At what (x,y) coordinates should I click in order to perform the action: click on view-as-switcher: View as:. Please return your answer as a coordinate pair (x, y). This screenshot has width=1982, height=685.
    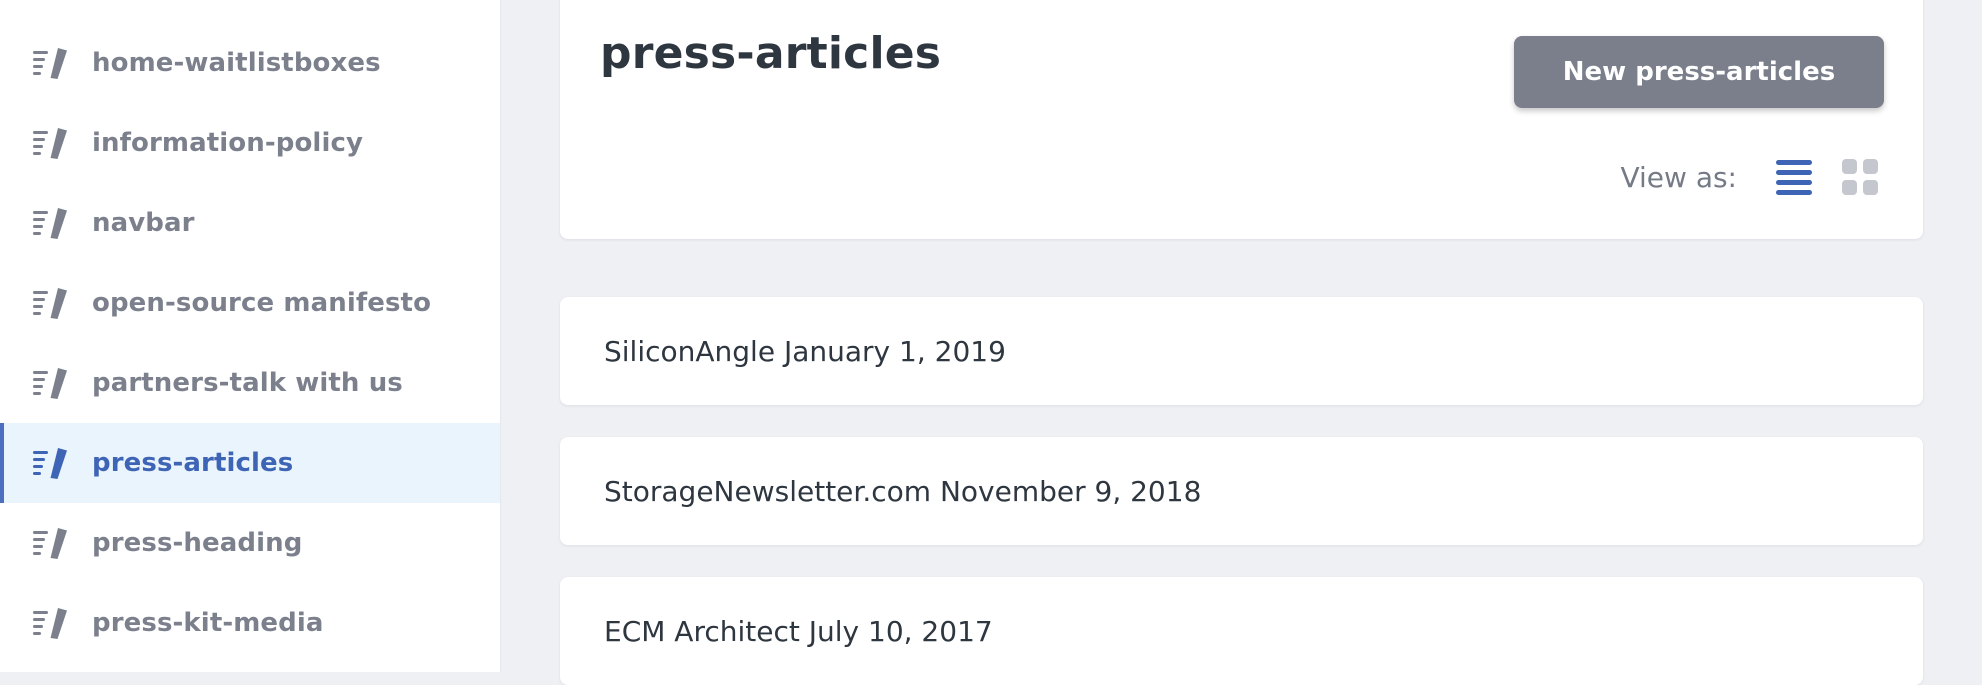
    Looking at the image, I should click on (1749, 177).